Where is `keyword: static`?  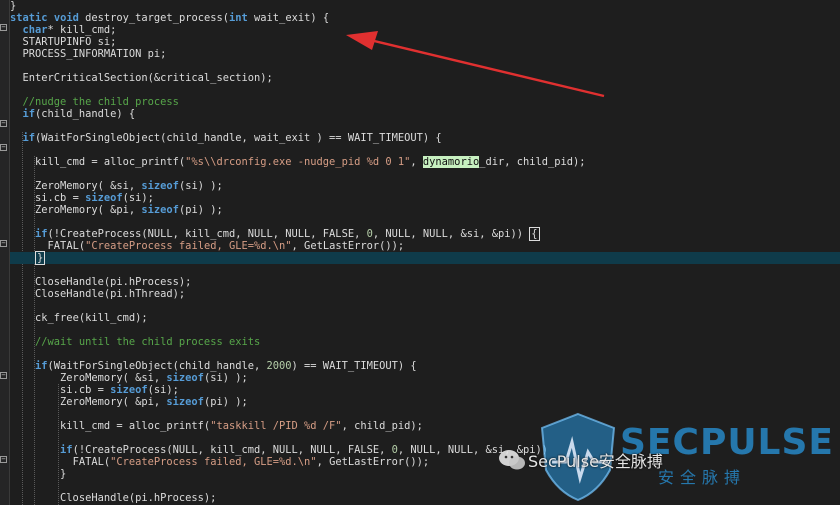
keyword: static is located at coordinates (29, 18).